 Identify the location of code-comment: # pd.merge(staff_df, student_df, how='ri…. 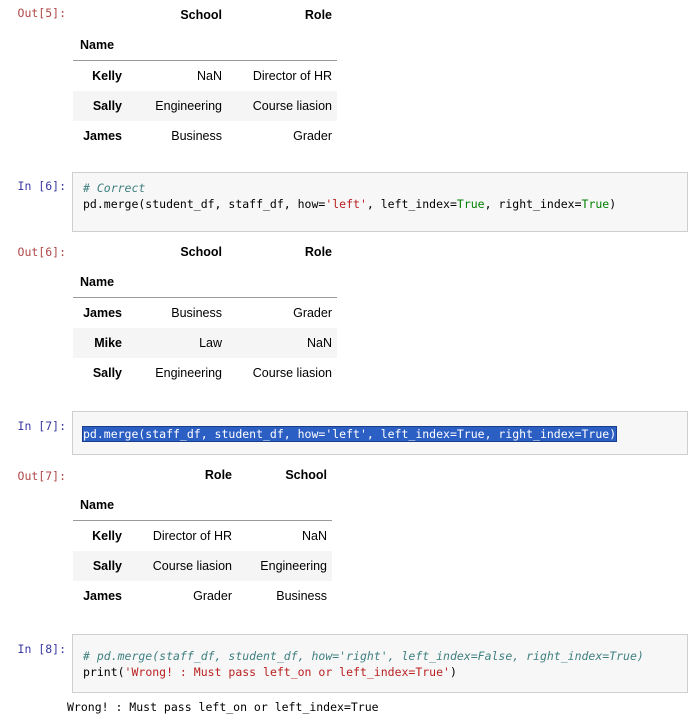
(363, 656).